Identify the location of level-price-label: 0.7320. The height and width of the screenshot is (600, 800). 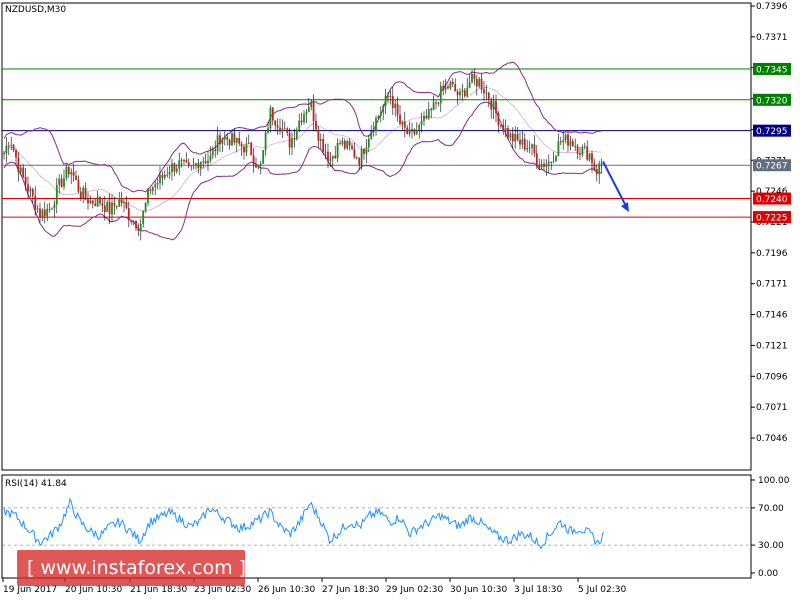
(772, 101).